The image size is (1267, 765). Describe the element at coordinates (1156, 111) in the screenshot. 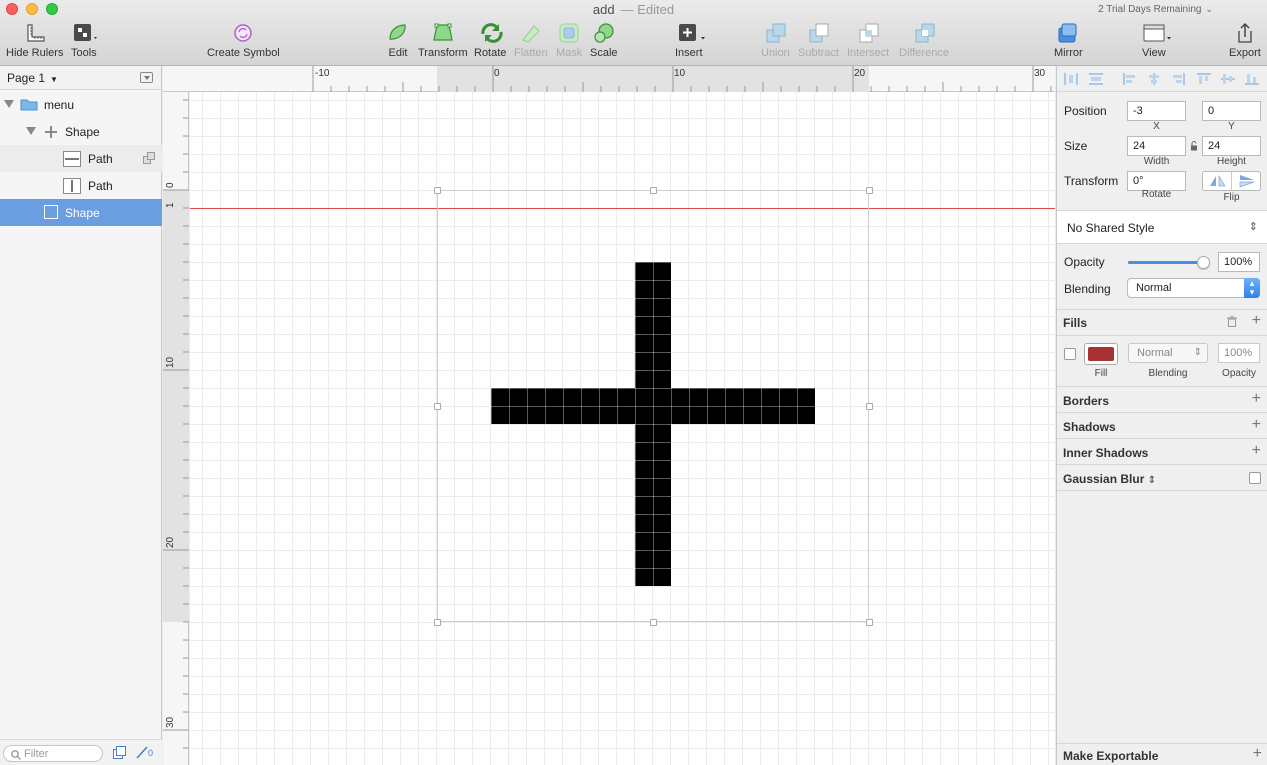

I see `position-x-field` at that location.